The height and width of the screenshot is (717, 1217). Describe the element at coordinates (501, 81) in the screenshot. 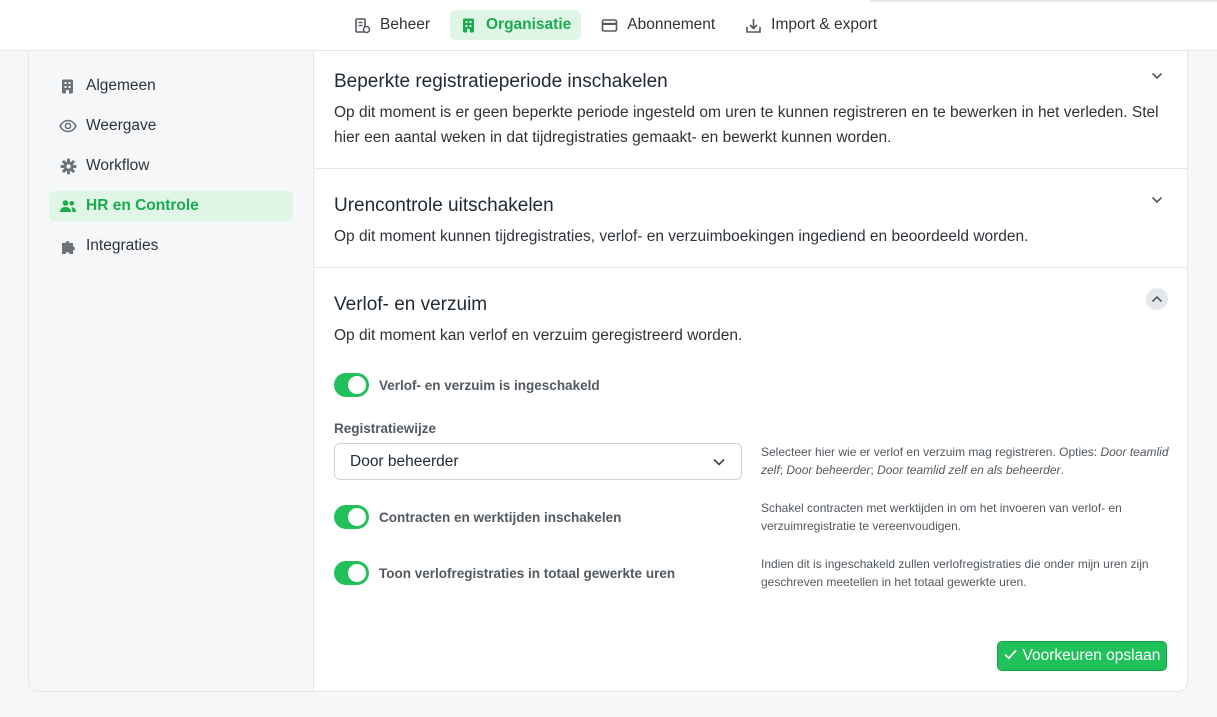

I see `section-title: Beperkte registratieperiode inschakelen` at that location.